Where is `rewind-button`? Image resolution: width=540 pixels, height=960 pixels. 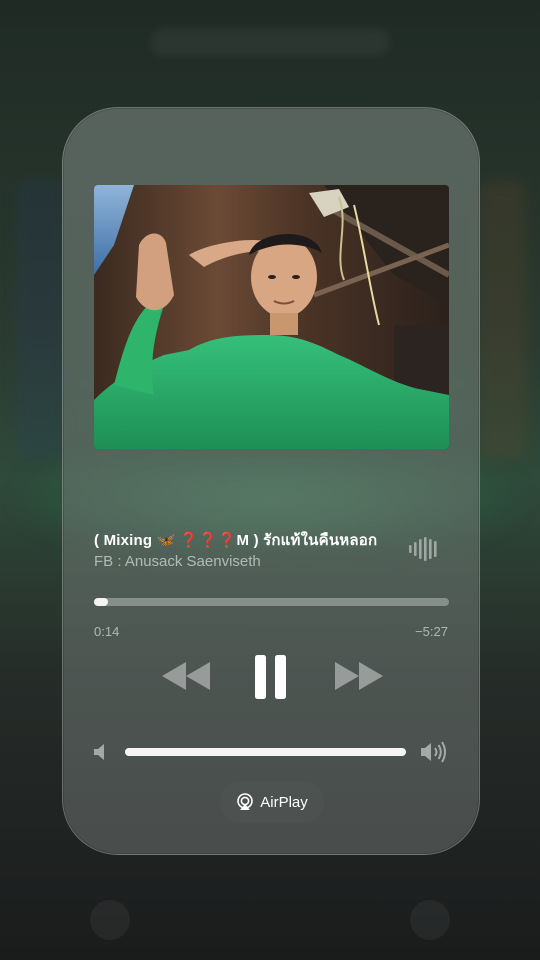
rewind-button is located at coordinates (187, 676).